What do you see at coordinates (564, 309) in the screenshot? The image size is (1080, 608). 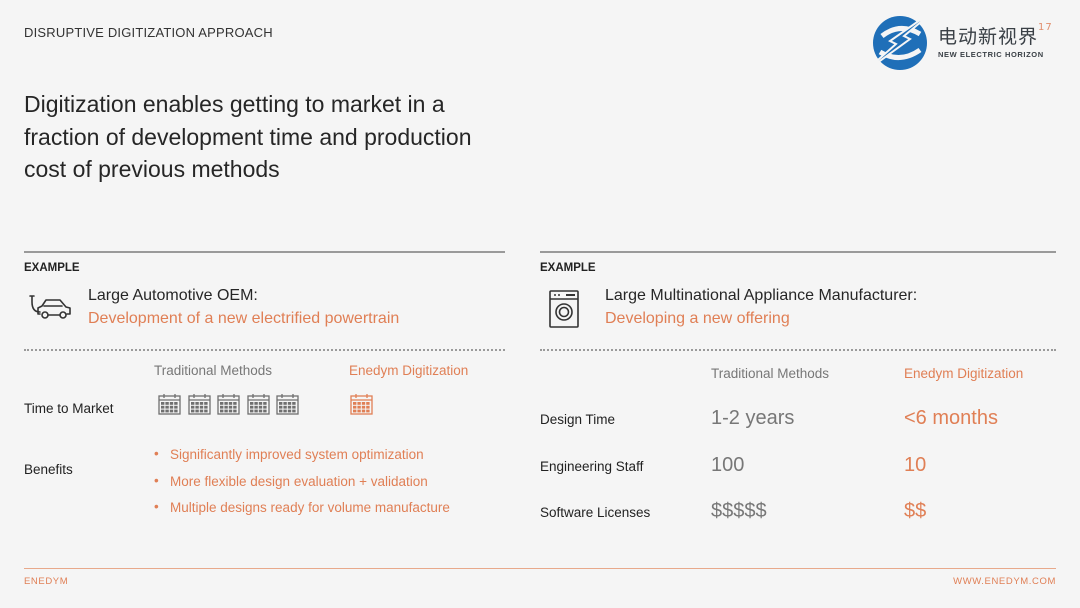 I see `washing-machine-icon` at bounding box center [564, 309].